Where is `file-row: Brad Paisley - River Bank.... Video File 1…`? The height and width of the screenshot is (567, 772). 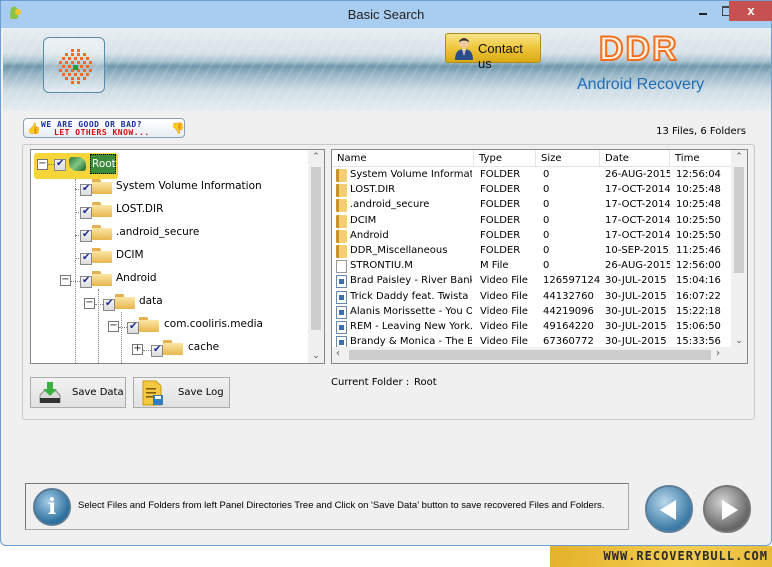
file-row: Brad Paisley - River Bank.... Video File 1… is located at coordinates (531, 281).